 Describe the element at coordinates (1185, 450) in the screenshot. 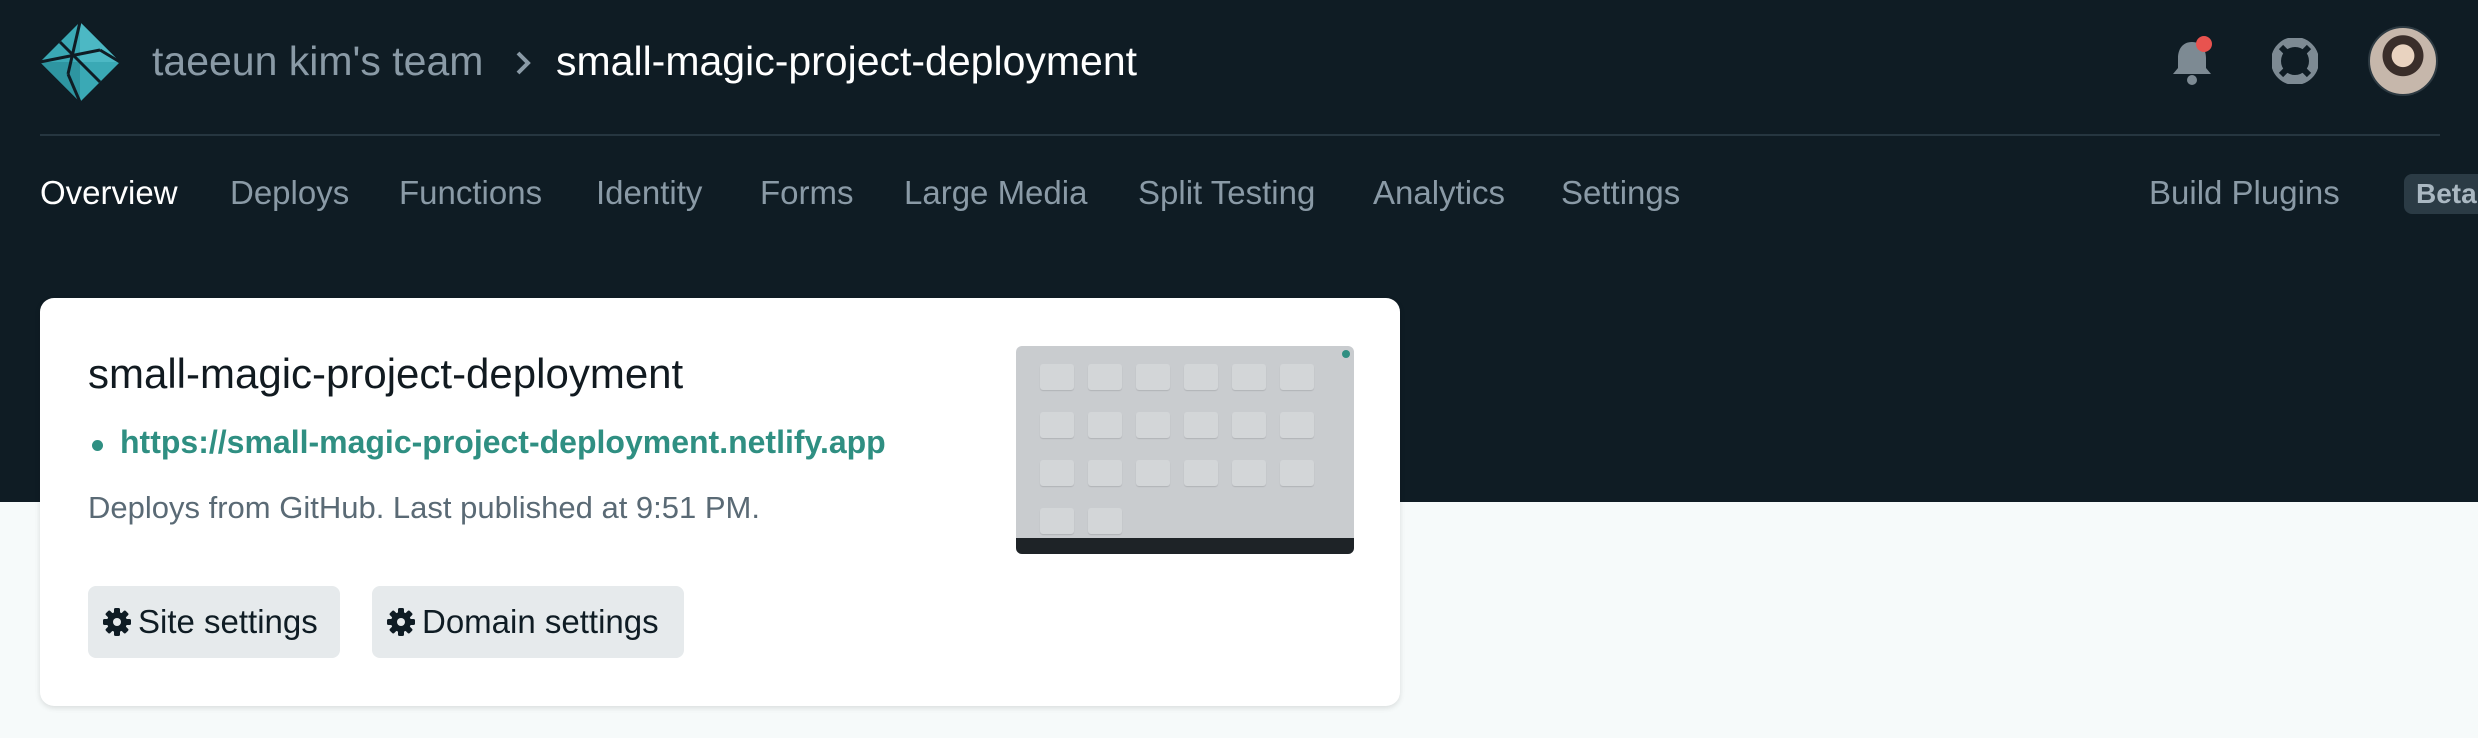

I see `site-preview-thumbnail` at that location.